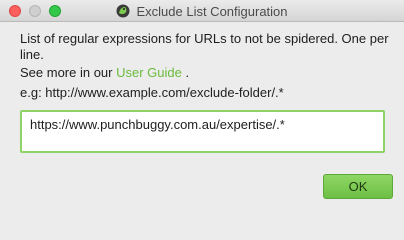  What do you see at coordinates (149, 72) in the screenshot?
I see `user-guide-link: User Guide` at bounding box center [149, 72].